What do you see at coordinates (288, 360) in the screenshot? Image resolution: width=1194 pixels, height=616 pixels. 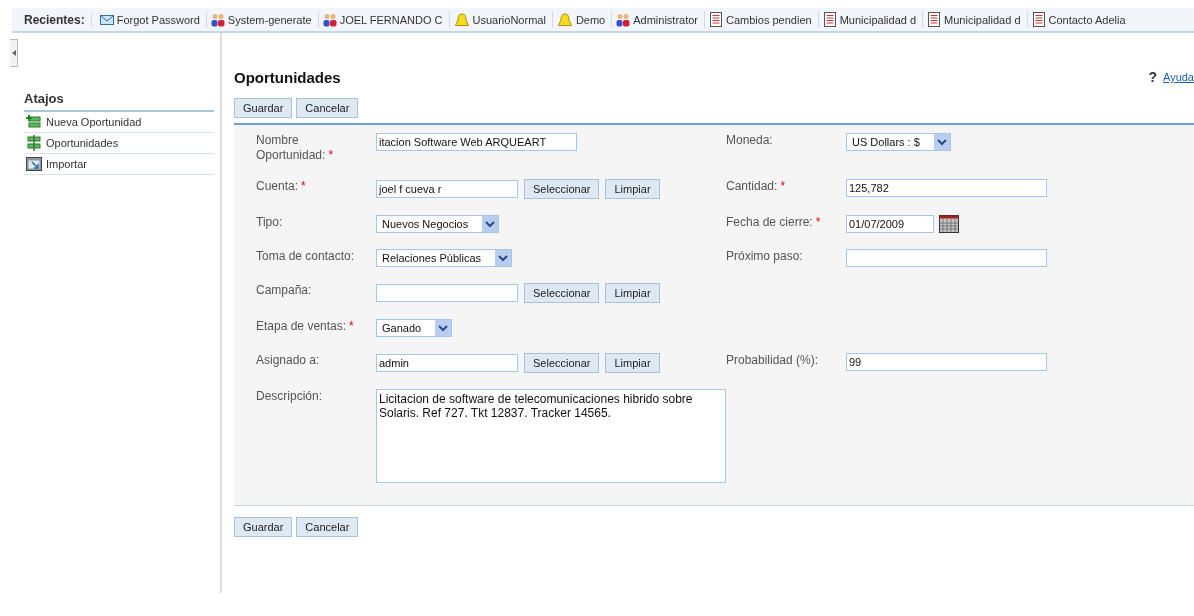 I see `field-label: Asignado a:` at bounding box center [288, 360].